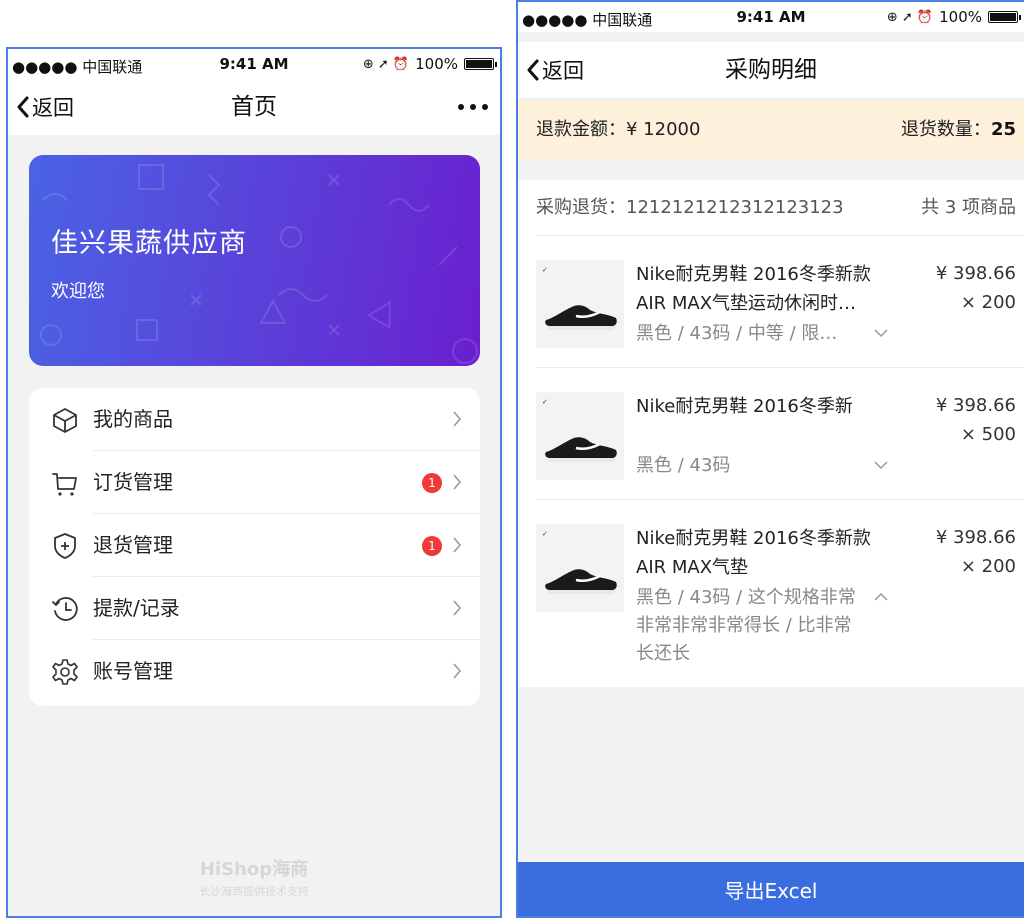 The image size is (1024, 918). Describe the element at coordinates (881, 597) in the screenshot. I see `chevron-up-icon` at that location.